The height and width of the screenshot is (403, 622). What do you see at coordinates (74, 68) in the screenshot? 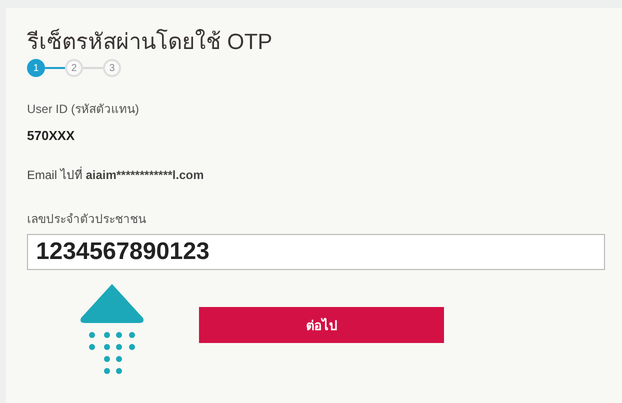
I see `step-indicator: 2` at bounding box center [74, 68].